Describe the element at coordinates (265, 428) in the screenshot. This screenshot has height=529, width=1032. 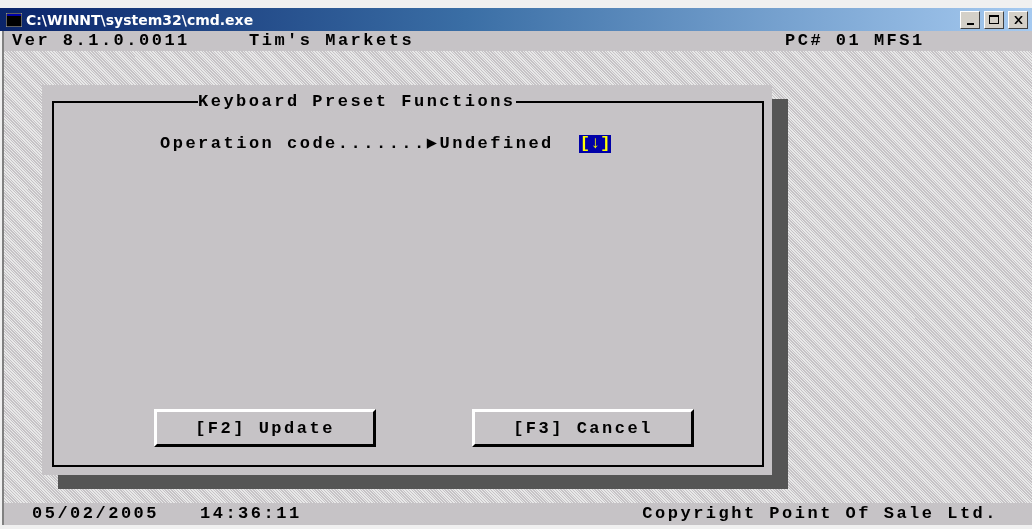
I see `update-button: [F2] Update` at that location.